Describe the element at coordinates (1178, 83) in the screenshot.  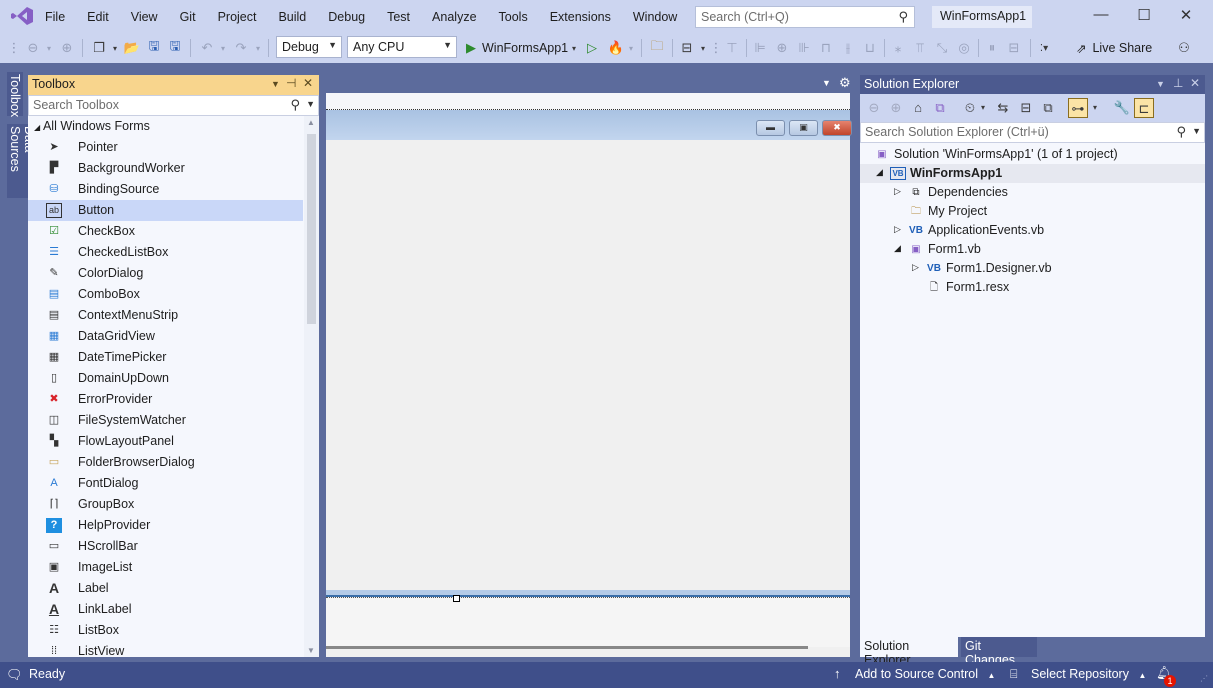
I see `pin-icon: ⊥` at that location.